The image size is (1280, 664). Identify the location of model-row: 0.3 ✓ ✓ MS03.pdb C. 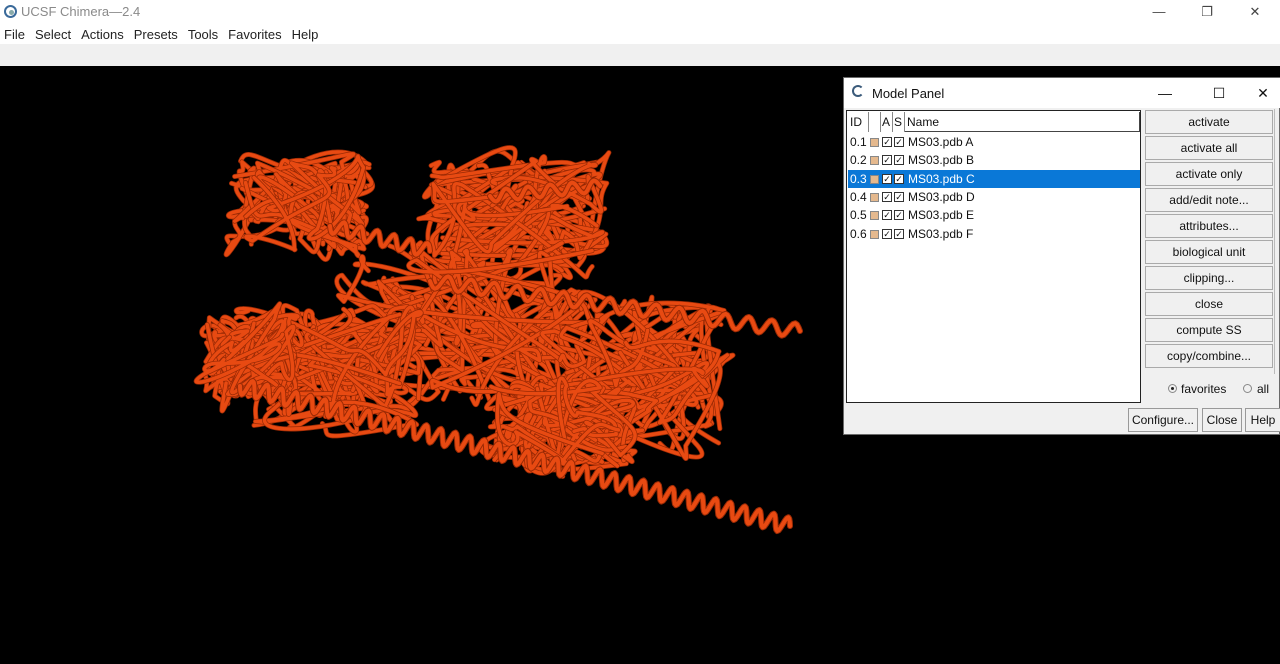
(994, 178).